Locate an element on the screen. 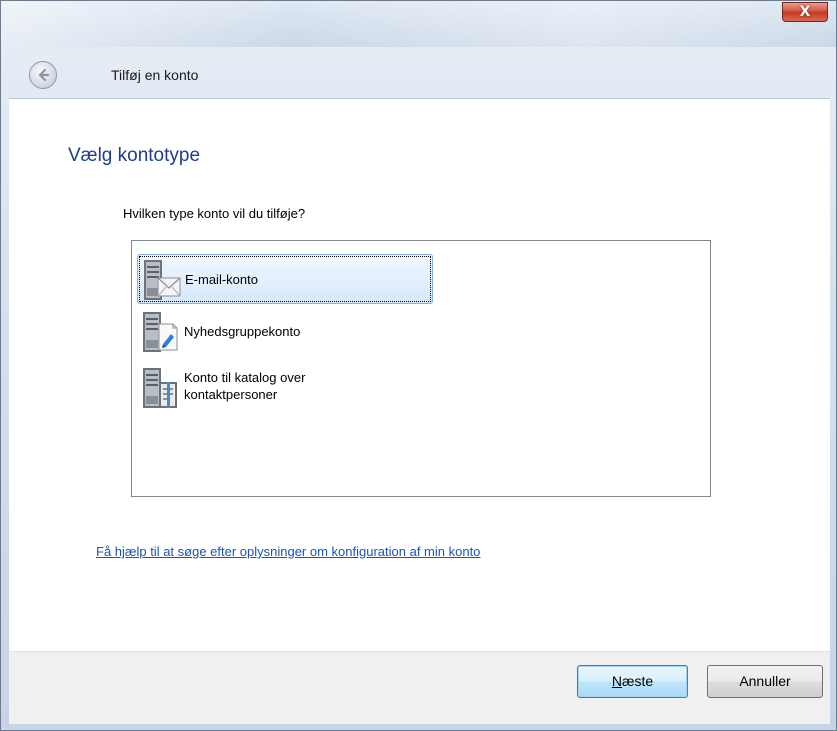 This screenshot has width=837, height=731. list-item-newsgroup-account: Nyhedsgruppekonto is located at coordinates (285, 332).